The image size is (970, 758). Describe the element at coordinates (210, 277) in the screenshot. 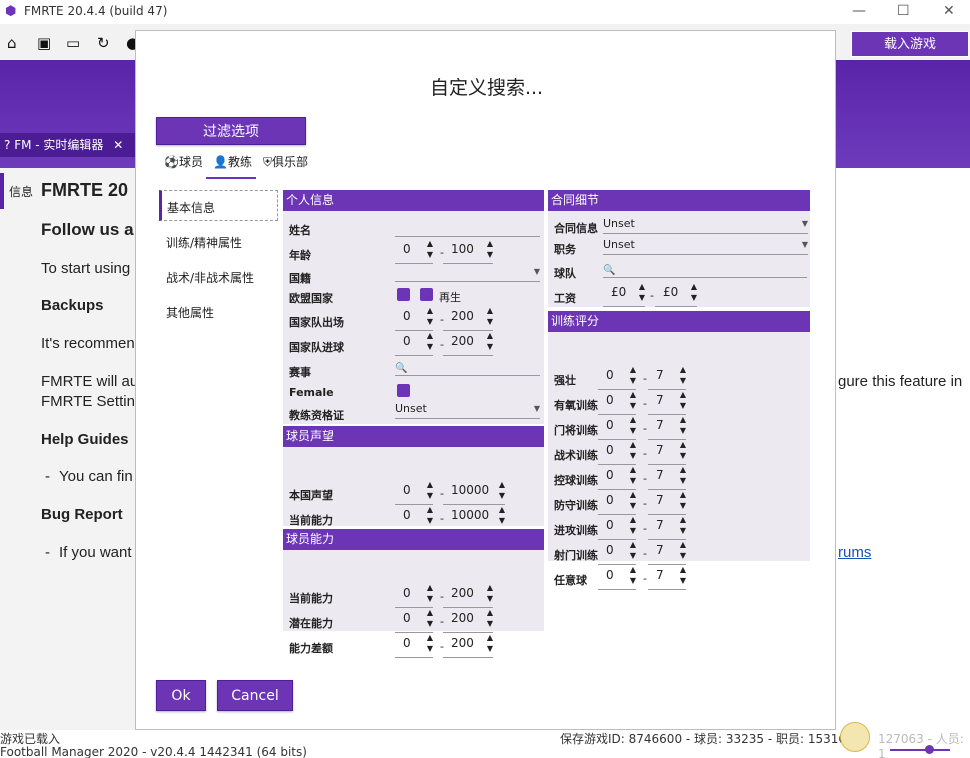

I see `nav-tactical: 战术/非战术属性` at that location.